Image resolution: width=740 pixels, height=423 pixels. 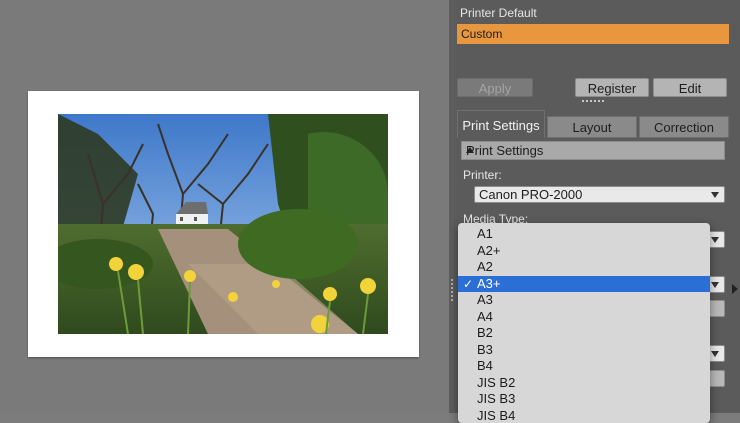 I want to click on dropdown-option-b4: B4, so click(x=584, y=366).